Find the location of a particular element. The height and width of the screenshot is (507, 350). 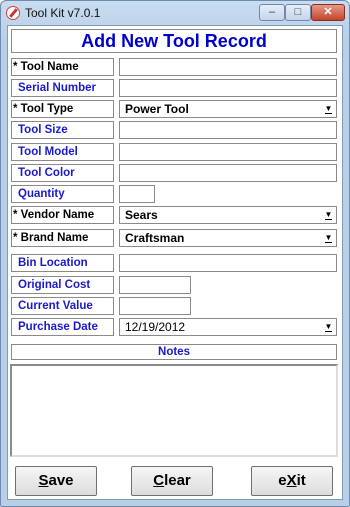

window-title: Tool Kit v7.0.1 is located at coordinates (63, 13).